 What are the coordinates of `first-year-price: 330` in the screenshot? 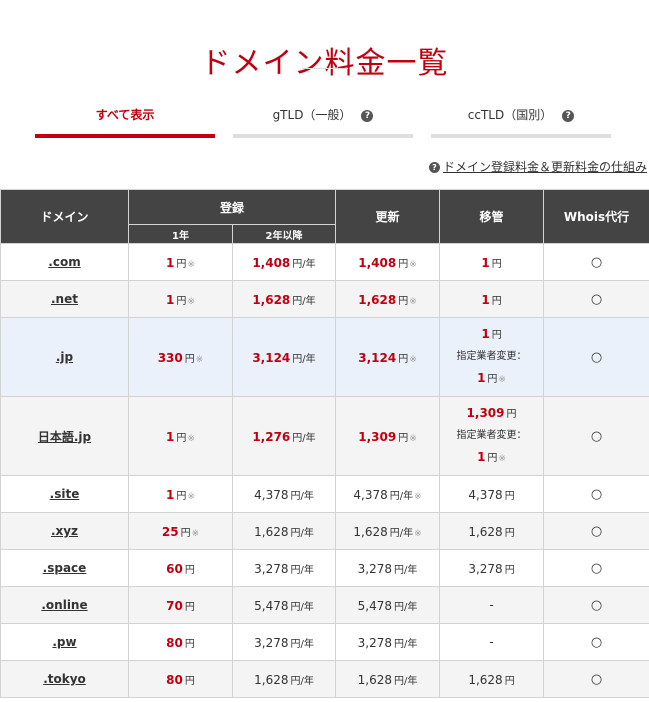 It's located at (170, 357).